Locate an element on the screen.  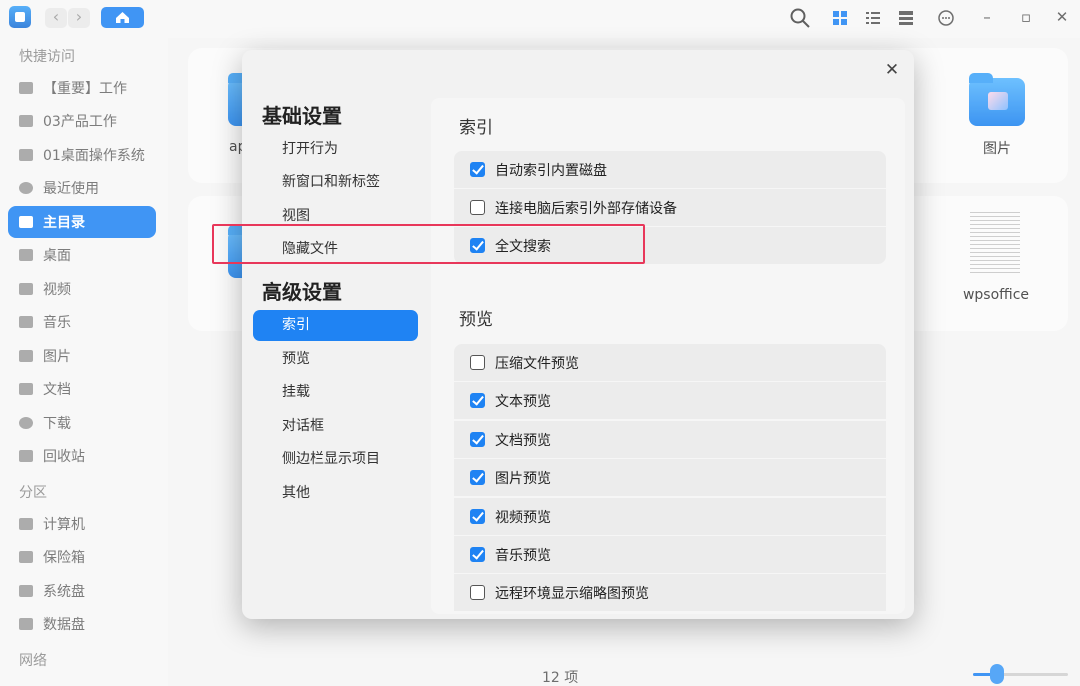
nav-group-advanced: 高级设置 is located at coordinates (302, 292).